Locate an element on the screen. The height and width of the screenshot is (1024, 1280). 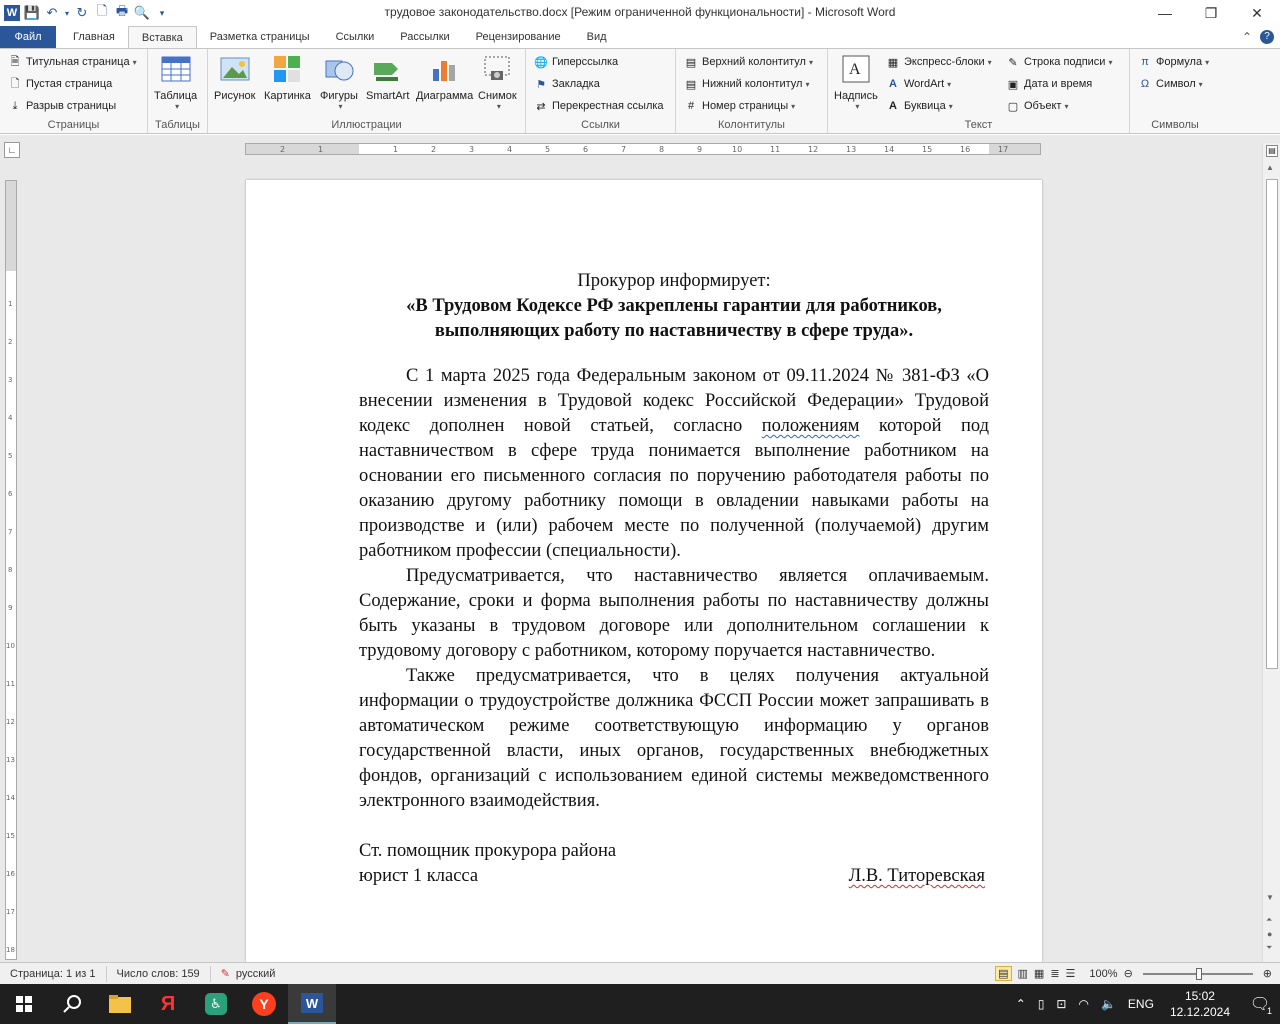
picture-button: Рисунок is located at coordinates (235, 77).